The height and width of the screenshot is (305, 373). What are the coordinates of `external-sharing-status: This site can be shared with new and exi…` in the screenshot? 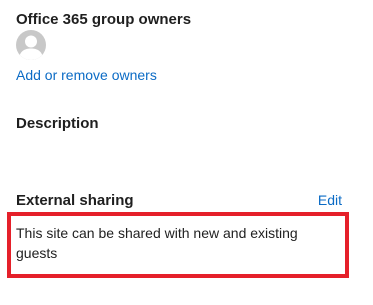 It's located at (157, 243).